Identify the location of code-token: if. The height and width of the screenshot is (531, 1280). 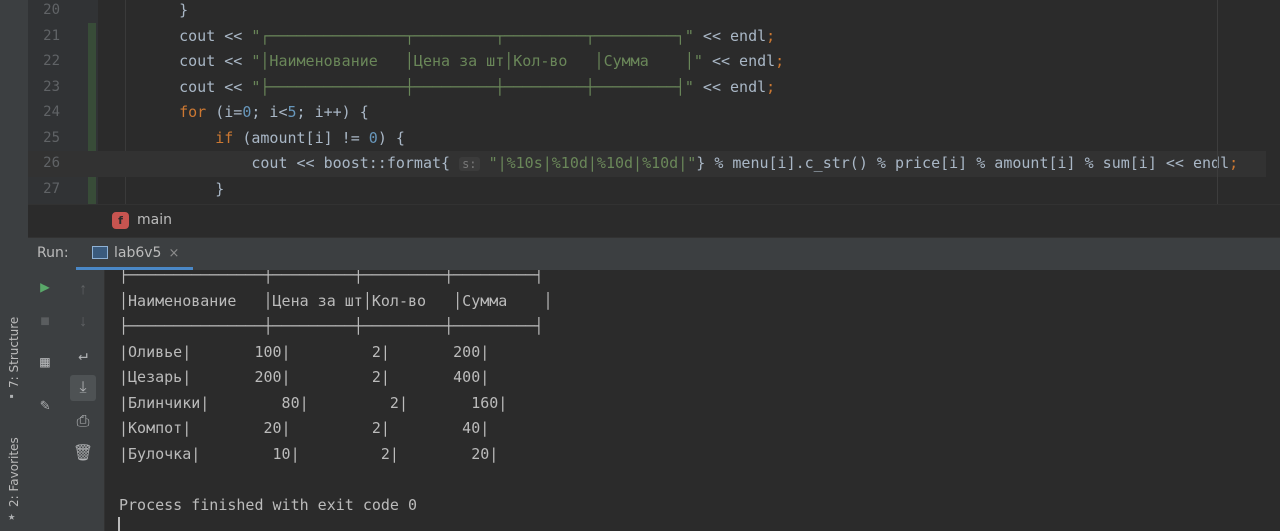
(224, 137).